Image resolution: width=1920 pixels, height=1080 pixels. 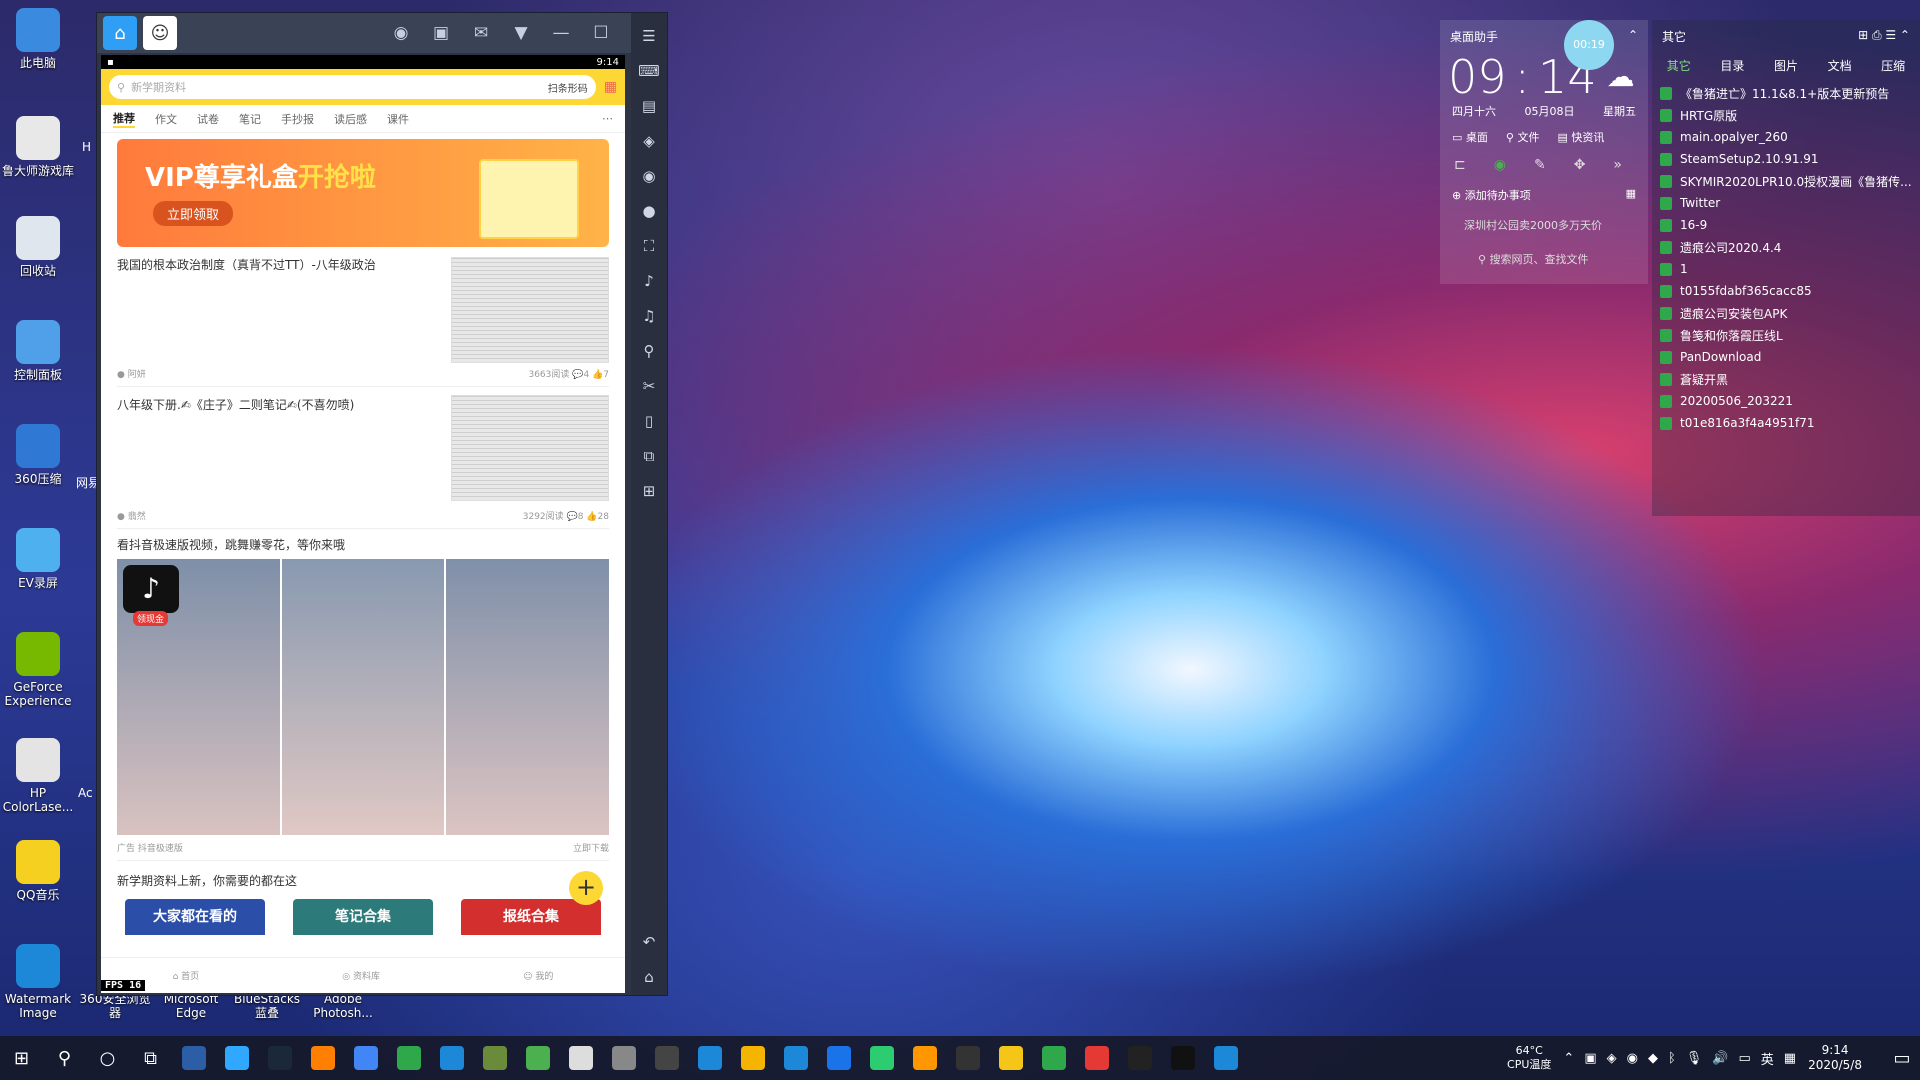 I want to click on file-item: 鲁笺和你落霞压线L, so click(x=1786, y=335).